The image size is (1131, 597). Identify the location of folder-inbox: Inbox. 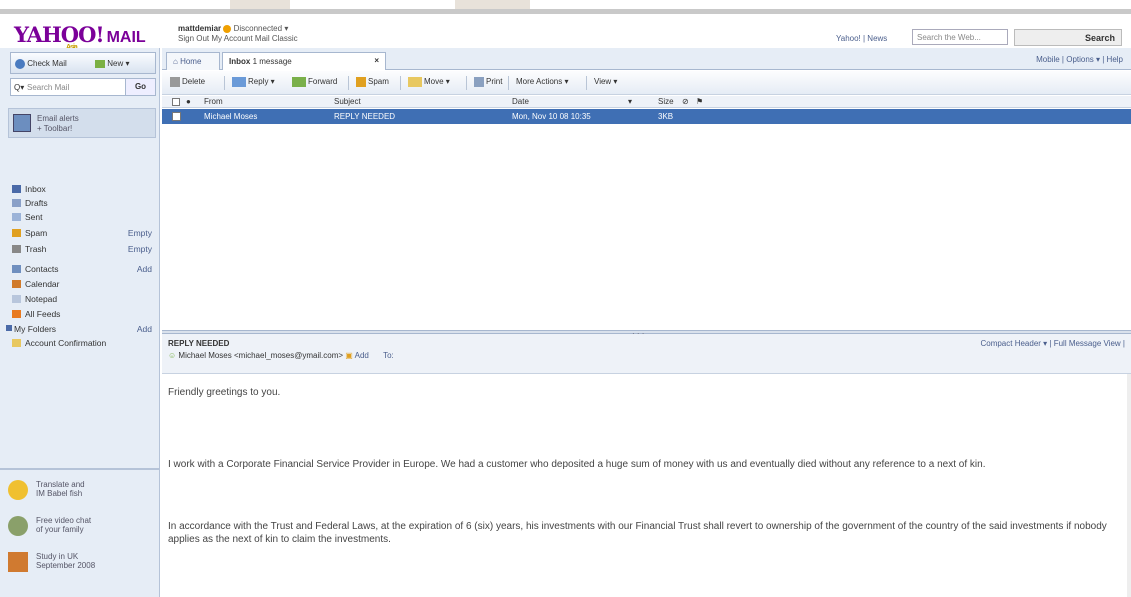
(82, 190).